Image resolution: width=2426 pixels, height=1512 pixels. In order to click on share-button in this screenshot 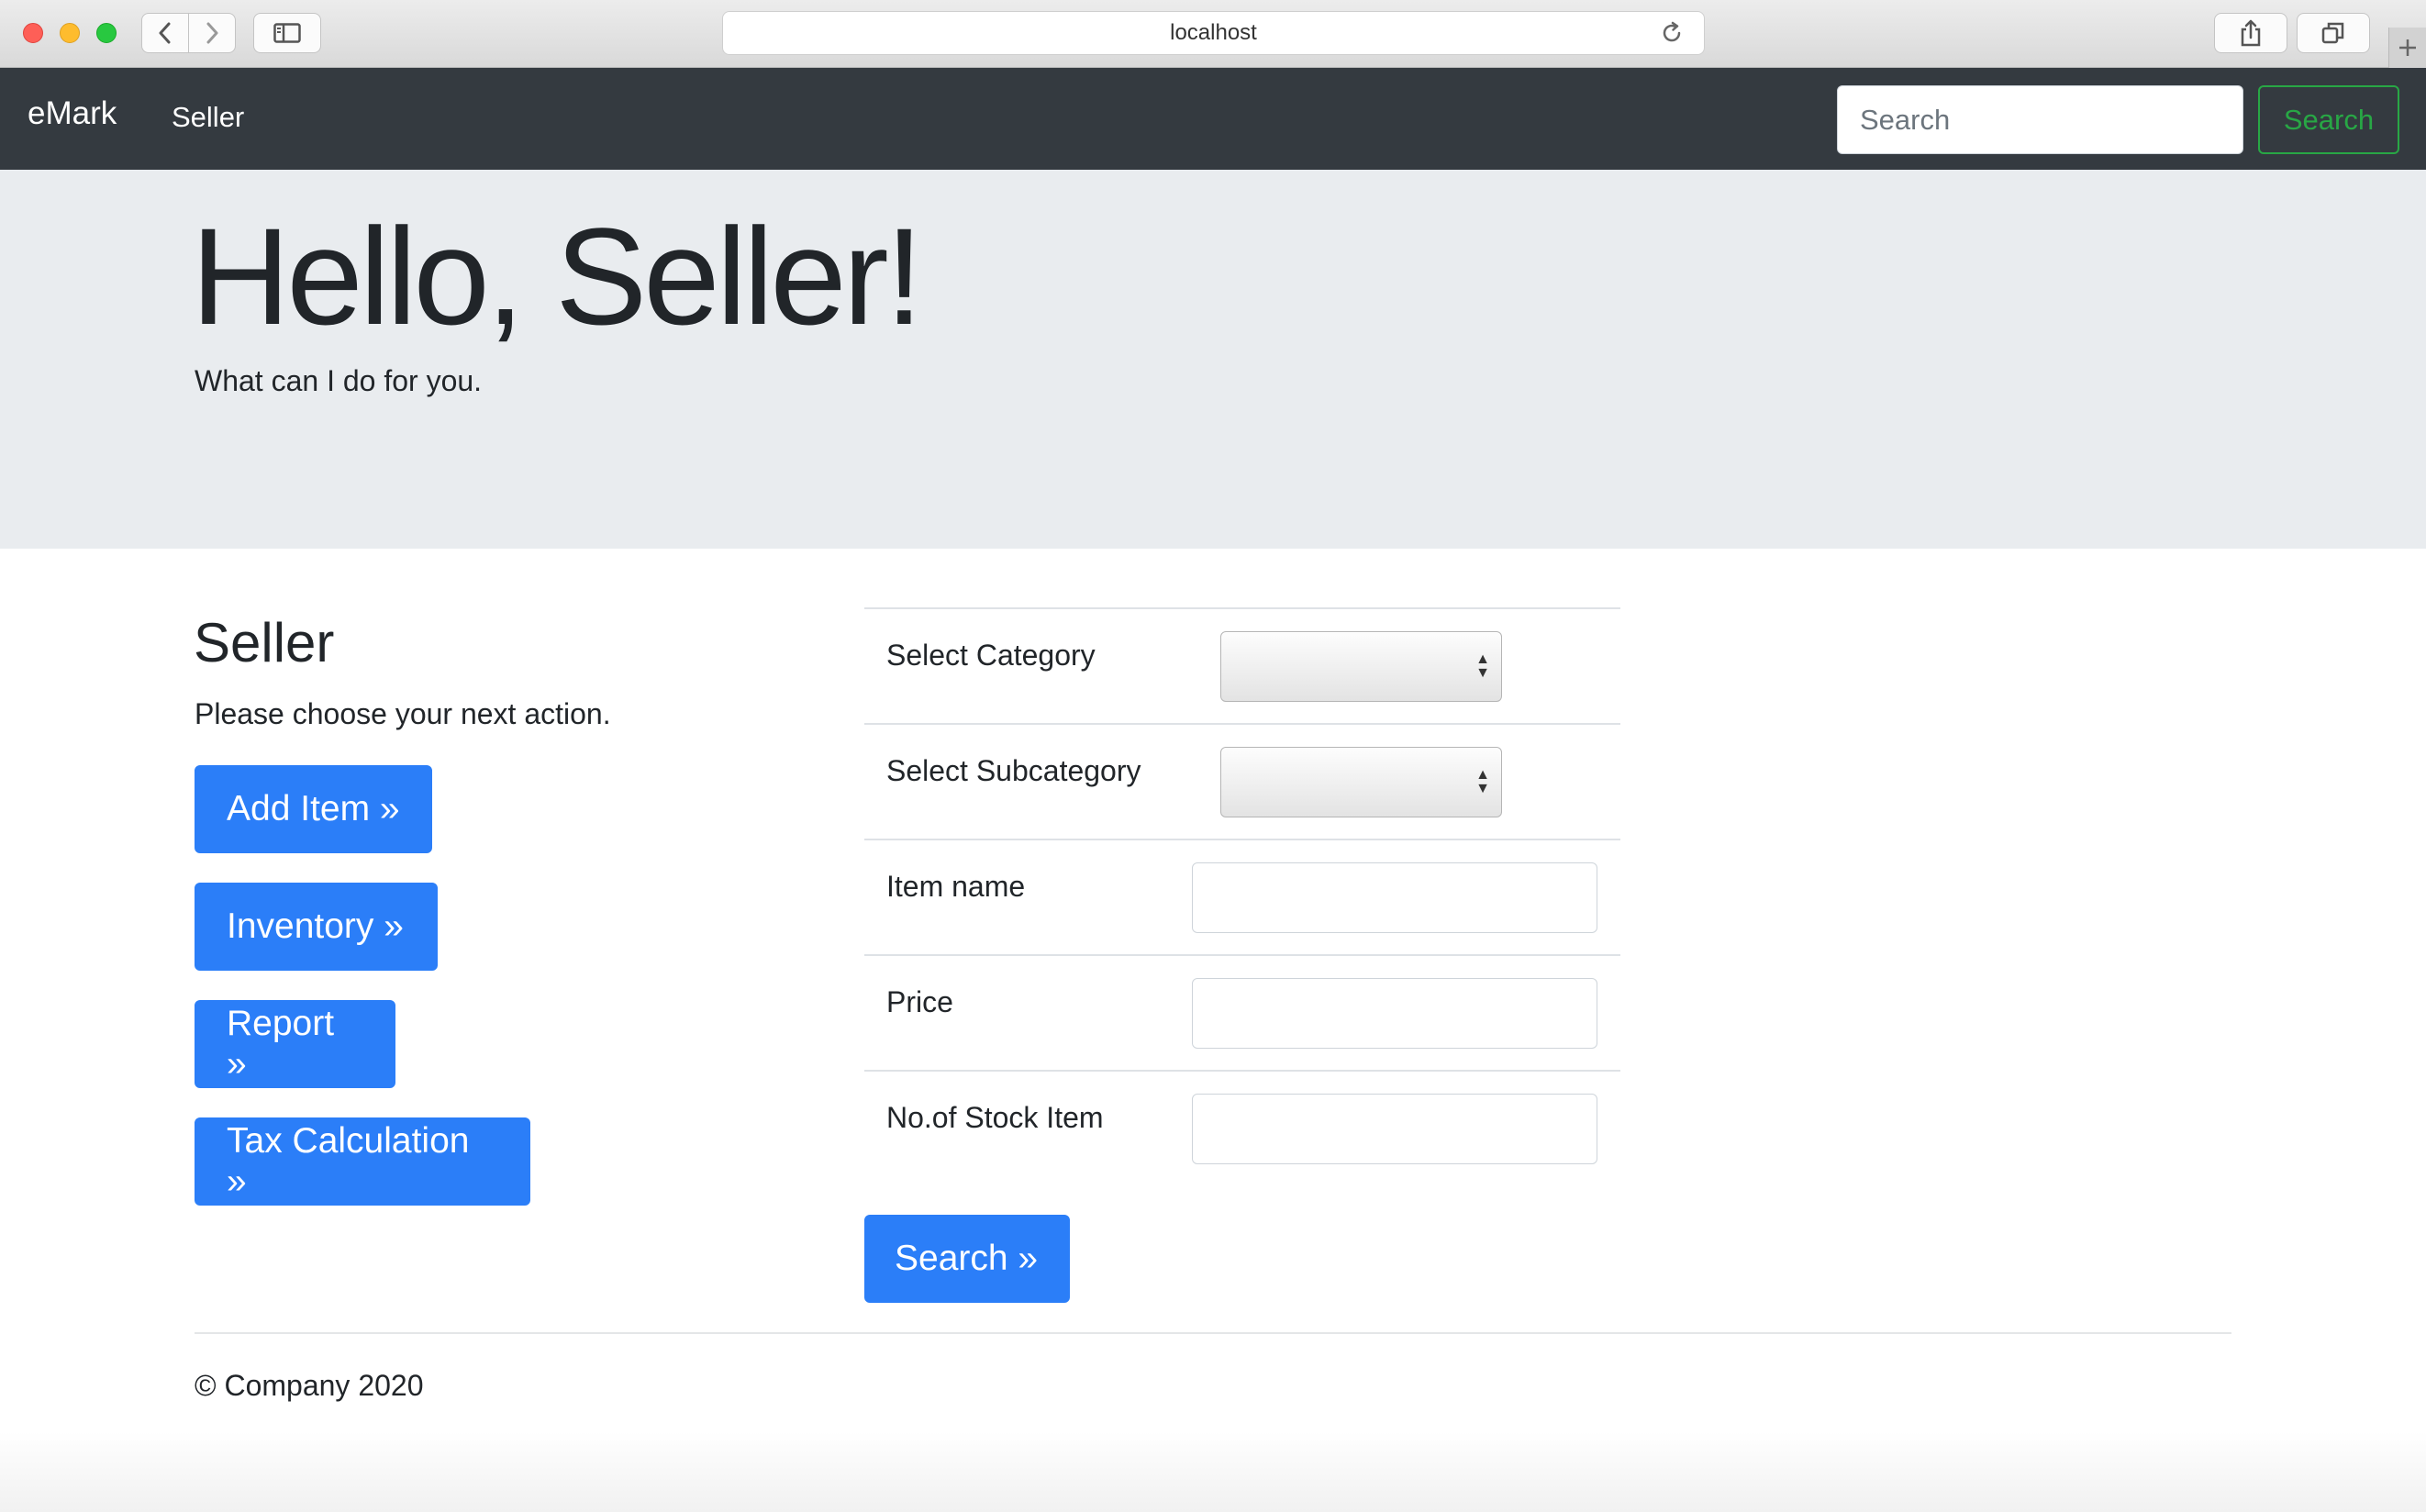, I will do `click(2250, 33)`.